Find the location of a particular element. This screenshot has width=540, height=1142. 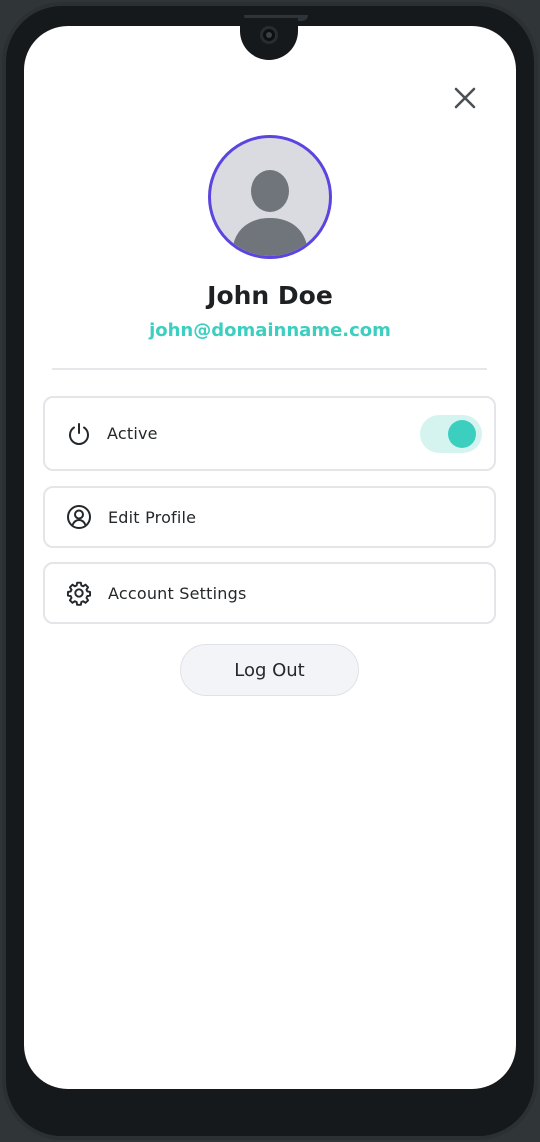

account-settings-label: Account Settings is located at coordinates (177, 593).